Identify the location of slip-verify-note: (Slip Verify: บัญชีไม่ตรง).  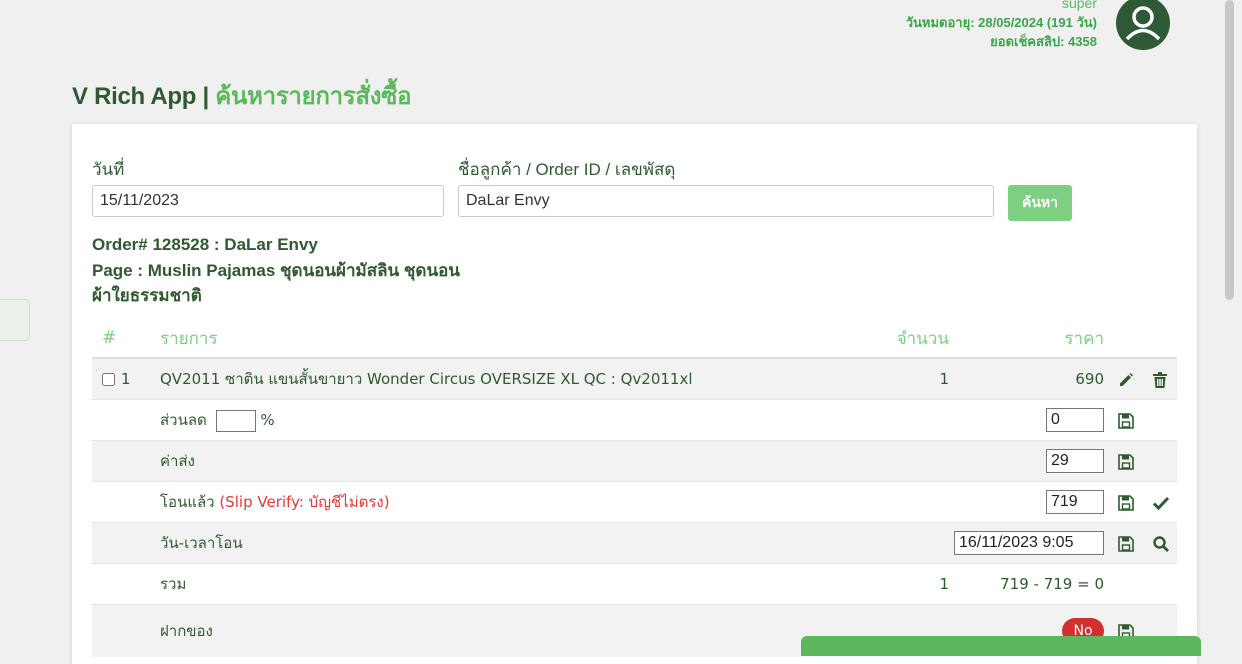
(304, 502).